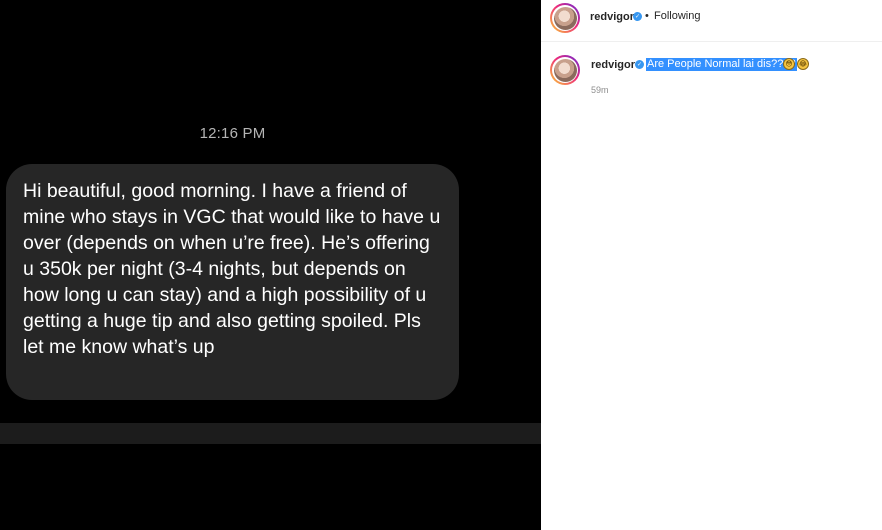 This screenshot has height=530, width=882. Describe the element at coordinates (600, 90) in the screenshot. I see `post-timestamp: 59m` at that location.